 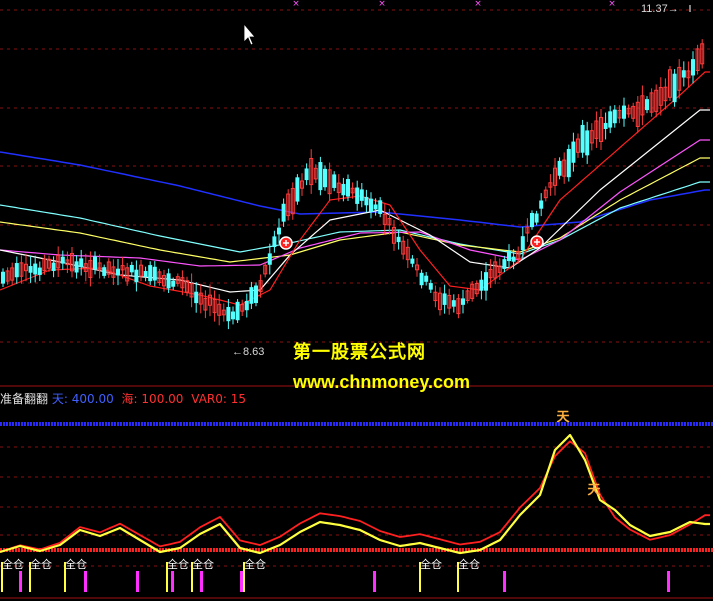 What do you see at coordinates (129, 399) in the screenshot?
I see `hai-label: 海:` at bounding box center [129, 399].